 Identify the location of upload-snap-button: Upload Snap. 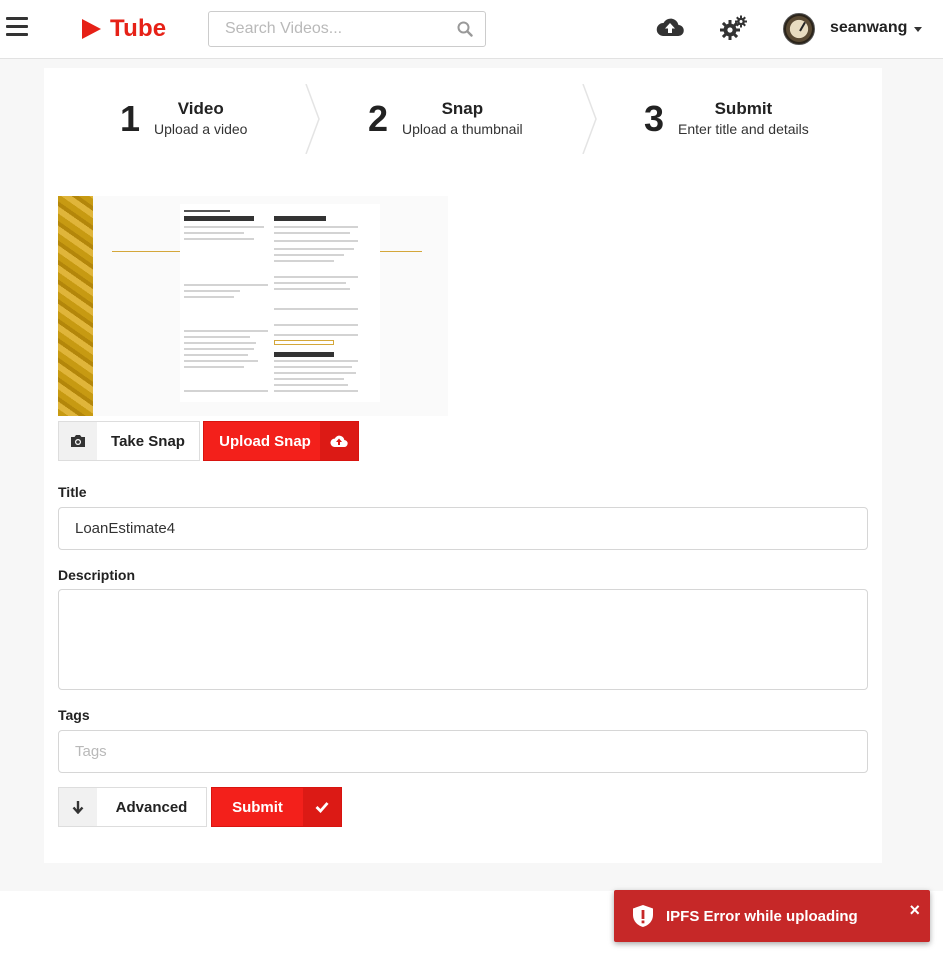
(281, 441).